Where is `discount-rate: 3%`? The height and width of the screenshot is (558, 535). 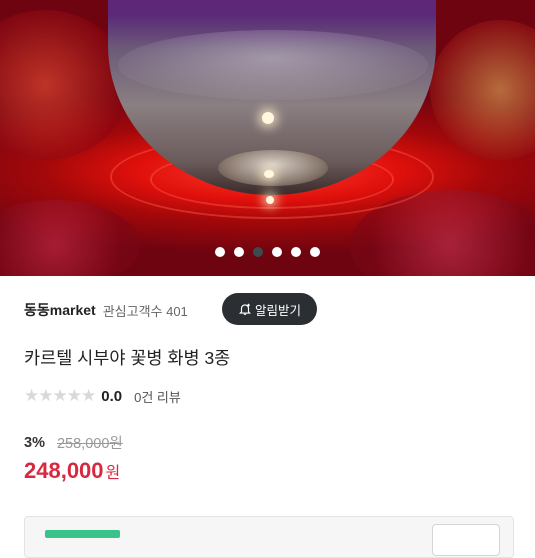 discount-rate: 3% is located at coordinates (34, 442).